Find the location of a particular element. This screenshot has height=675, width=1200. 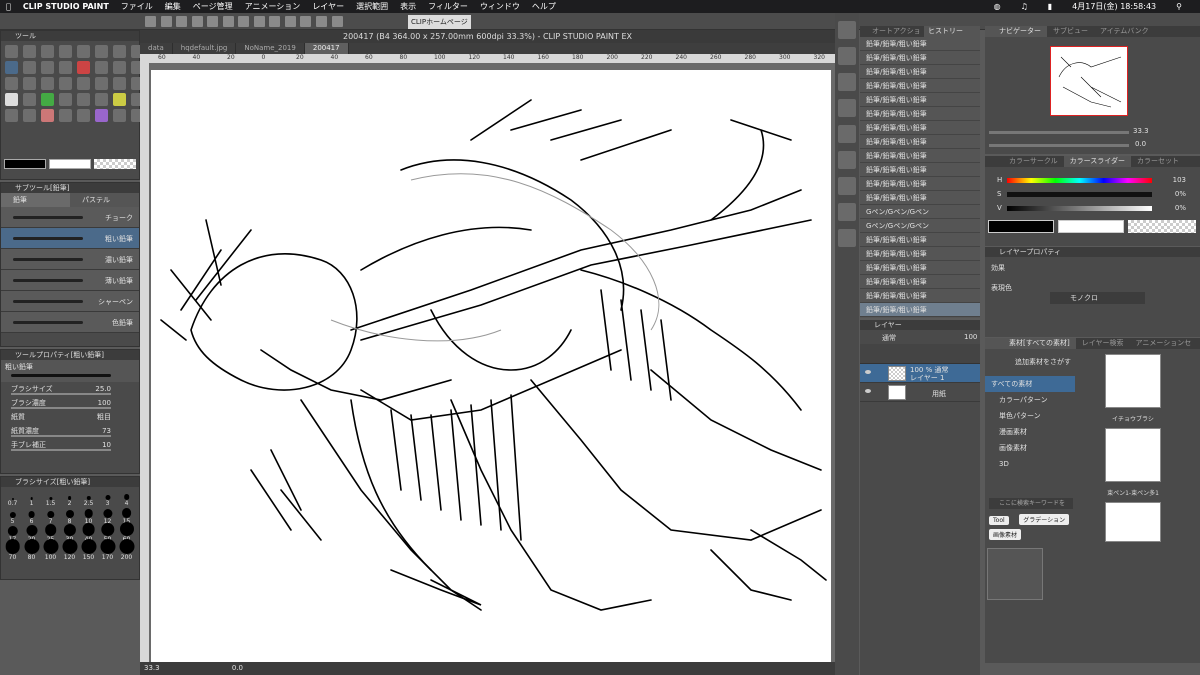

brush-size-cell: 7 is located at coordinates (50, 516).